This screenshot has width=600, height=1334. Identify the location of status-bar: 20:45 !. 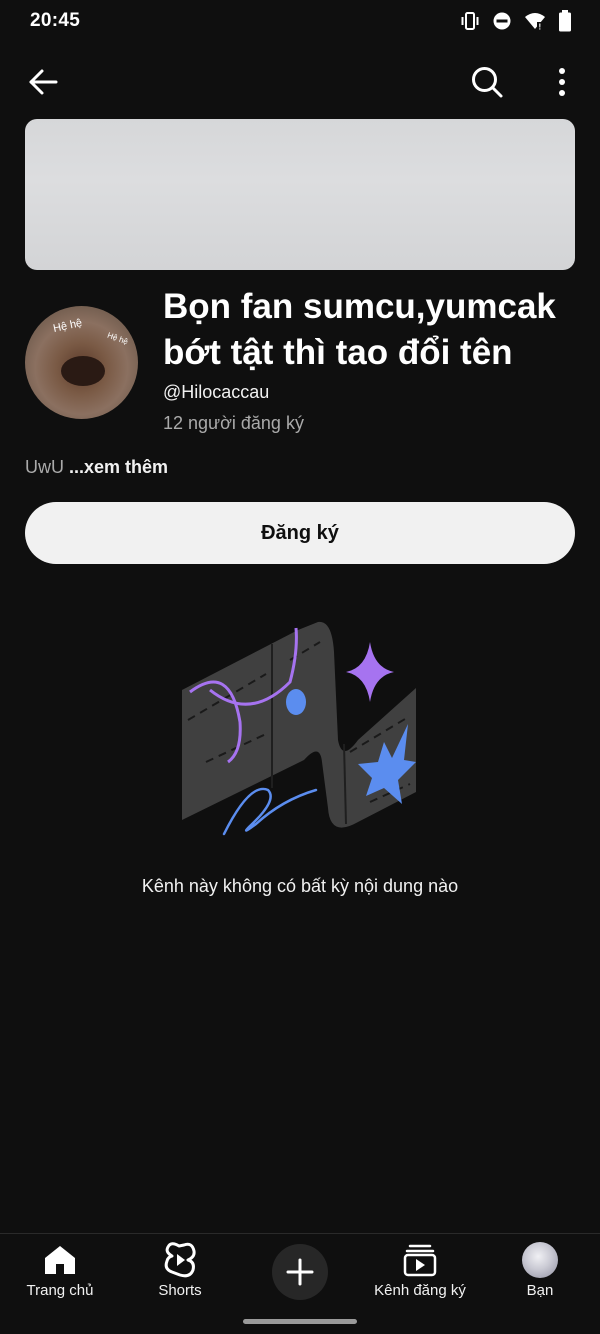
(300, 22).